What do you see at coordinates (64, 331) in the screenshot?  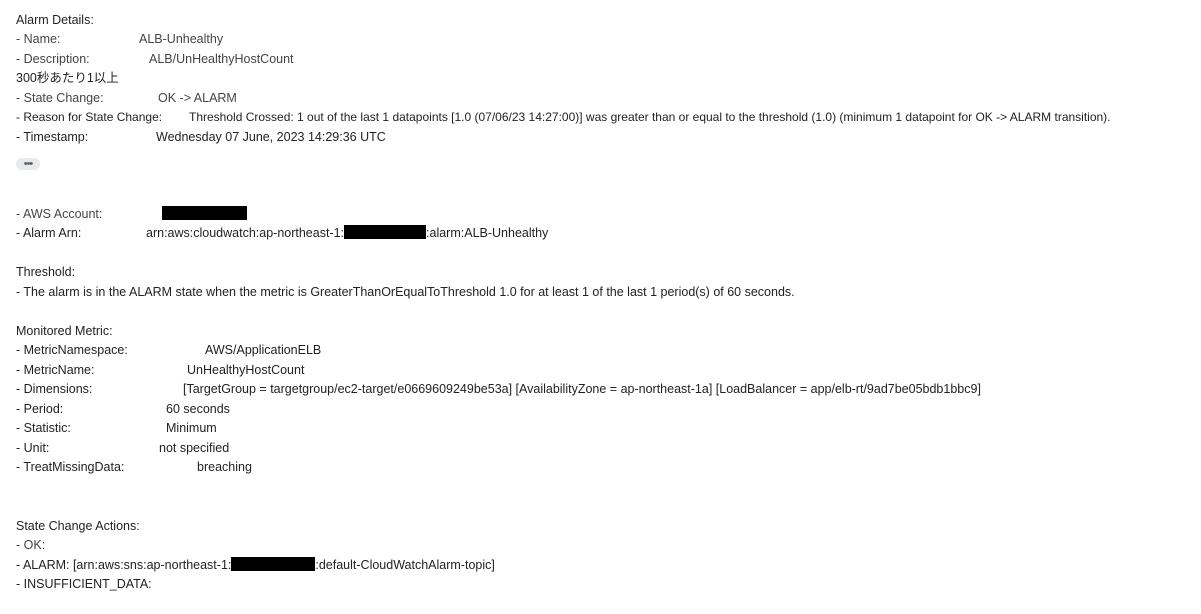 I see `monitored-metric-heading: Monitored Metric:` at bounding box center [64, 331].